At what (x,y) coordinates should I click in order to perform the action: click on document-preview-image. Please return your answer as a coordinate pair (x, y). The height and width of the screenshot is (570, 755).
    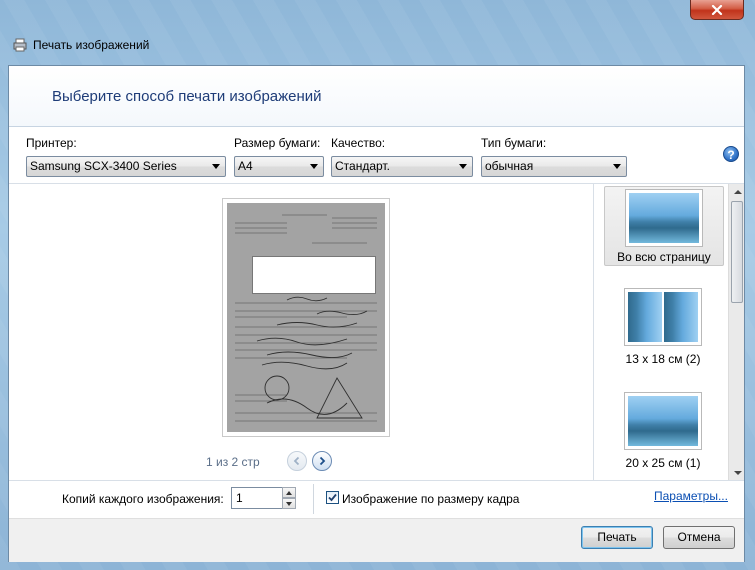
    Looking at the image, I should click on (306, 317).